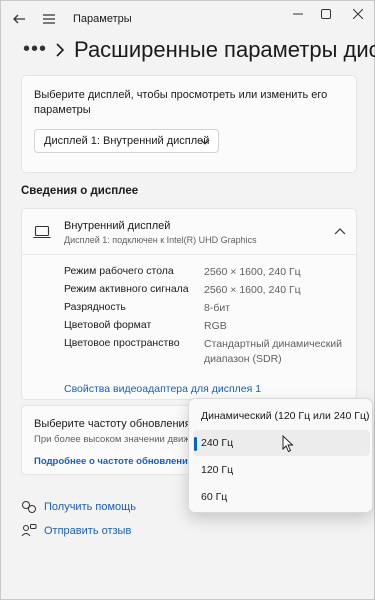  I want to click on minimize-icon, so click(298, 14).